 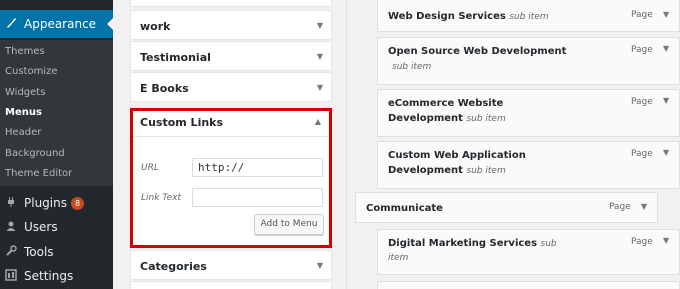 What do you see at coordinates (404, 208) in the screenshot?
I see `menu-item-title: Communicate` at bounding box center [404, 208].